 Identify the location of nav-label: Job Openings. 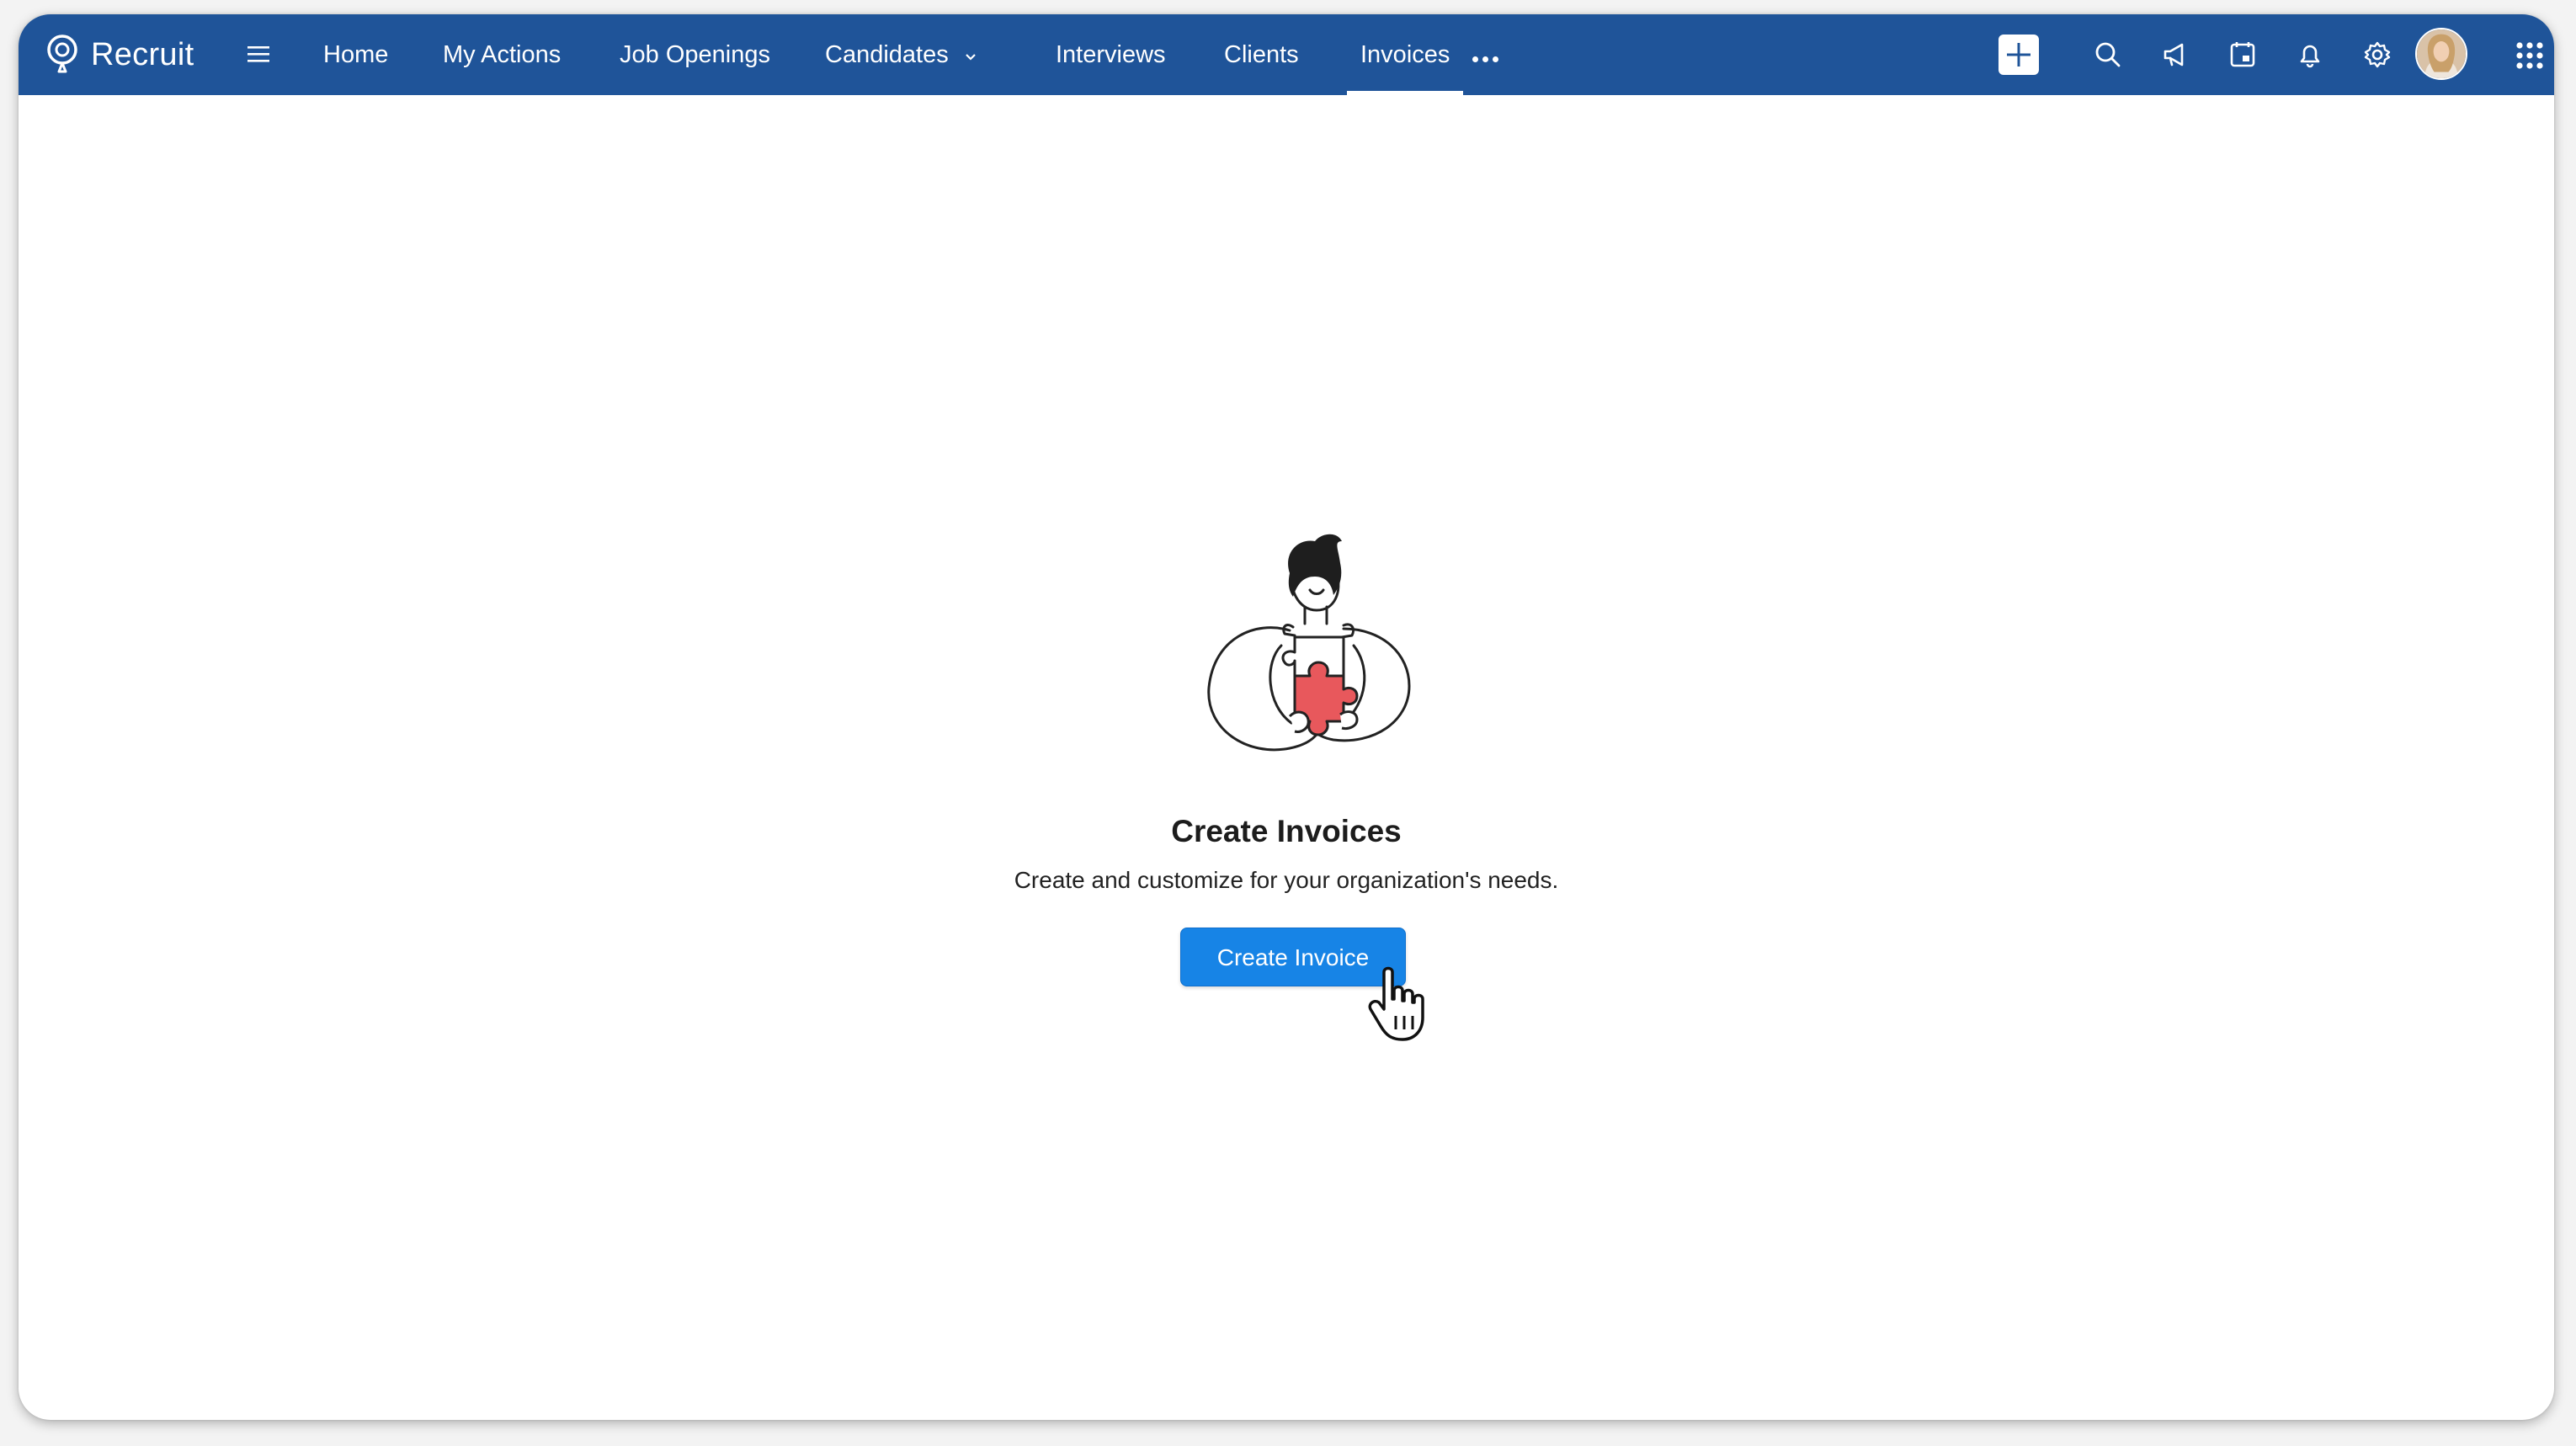
(695, 55).